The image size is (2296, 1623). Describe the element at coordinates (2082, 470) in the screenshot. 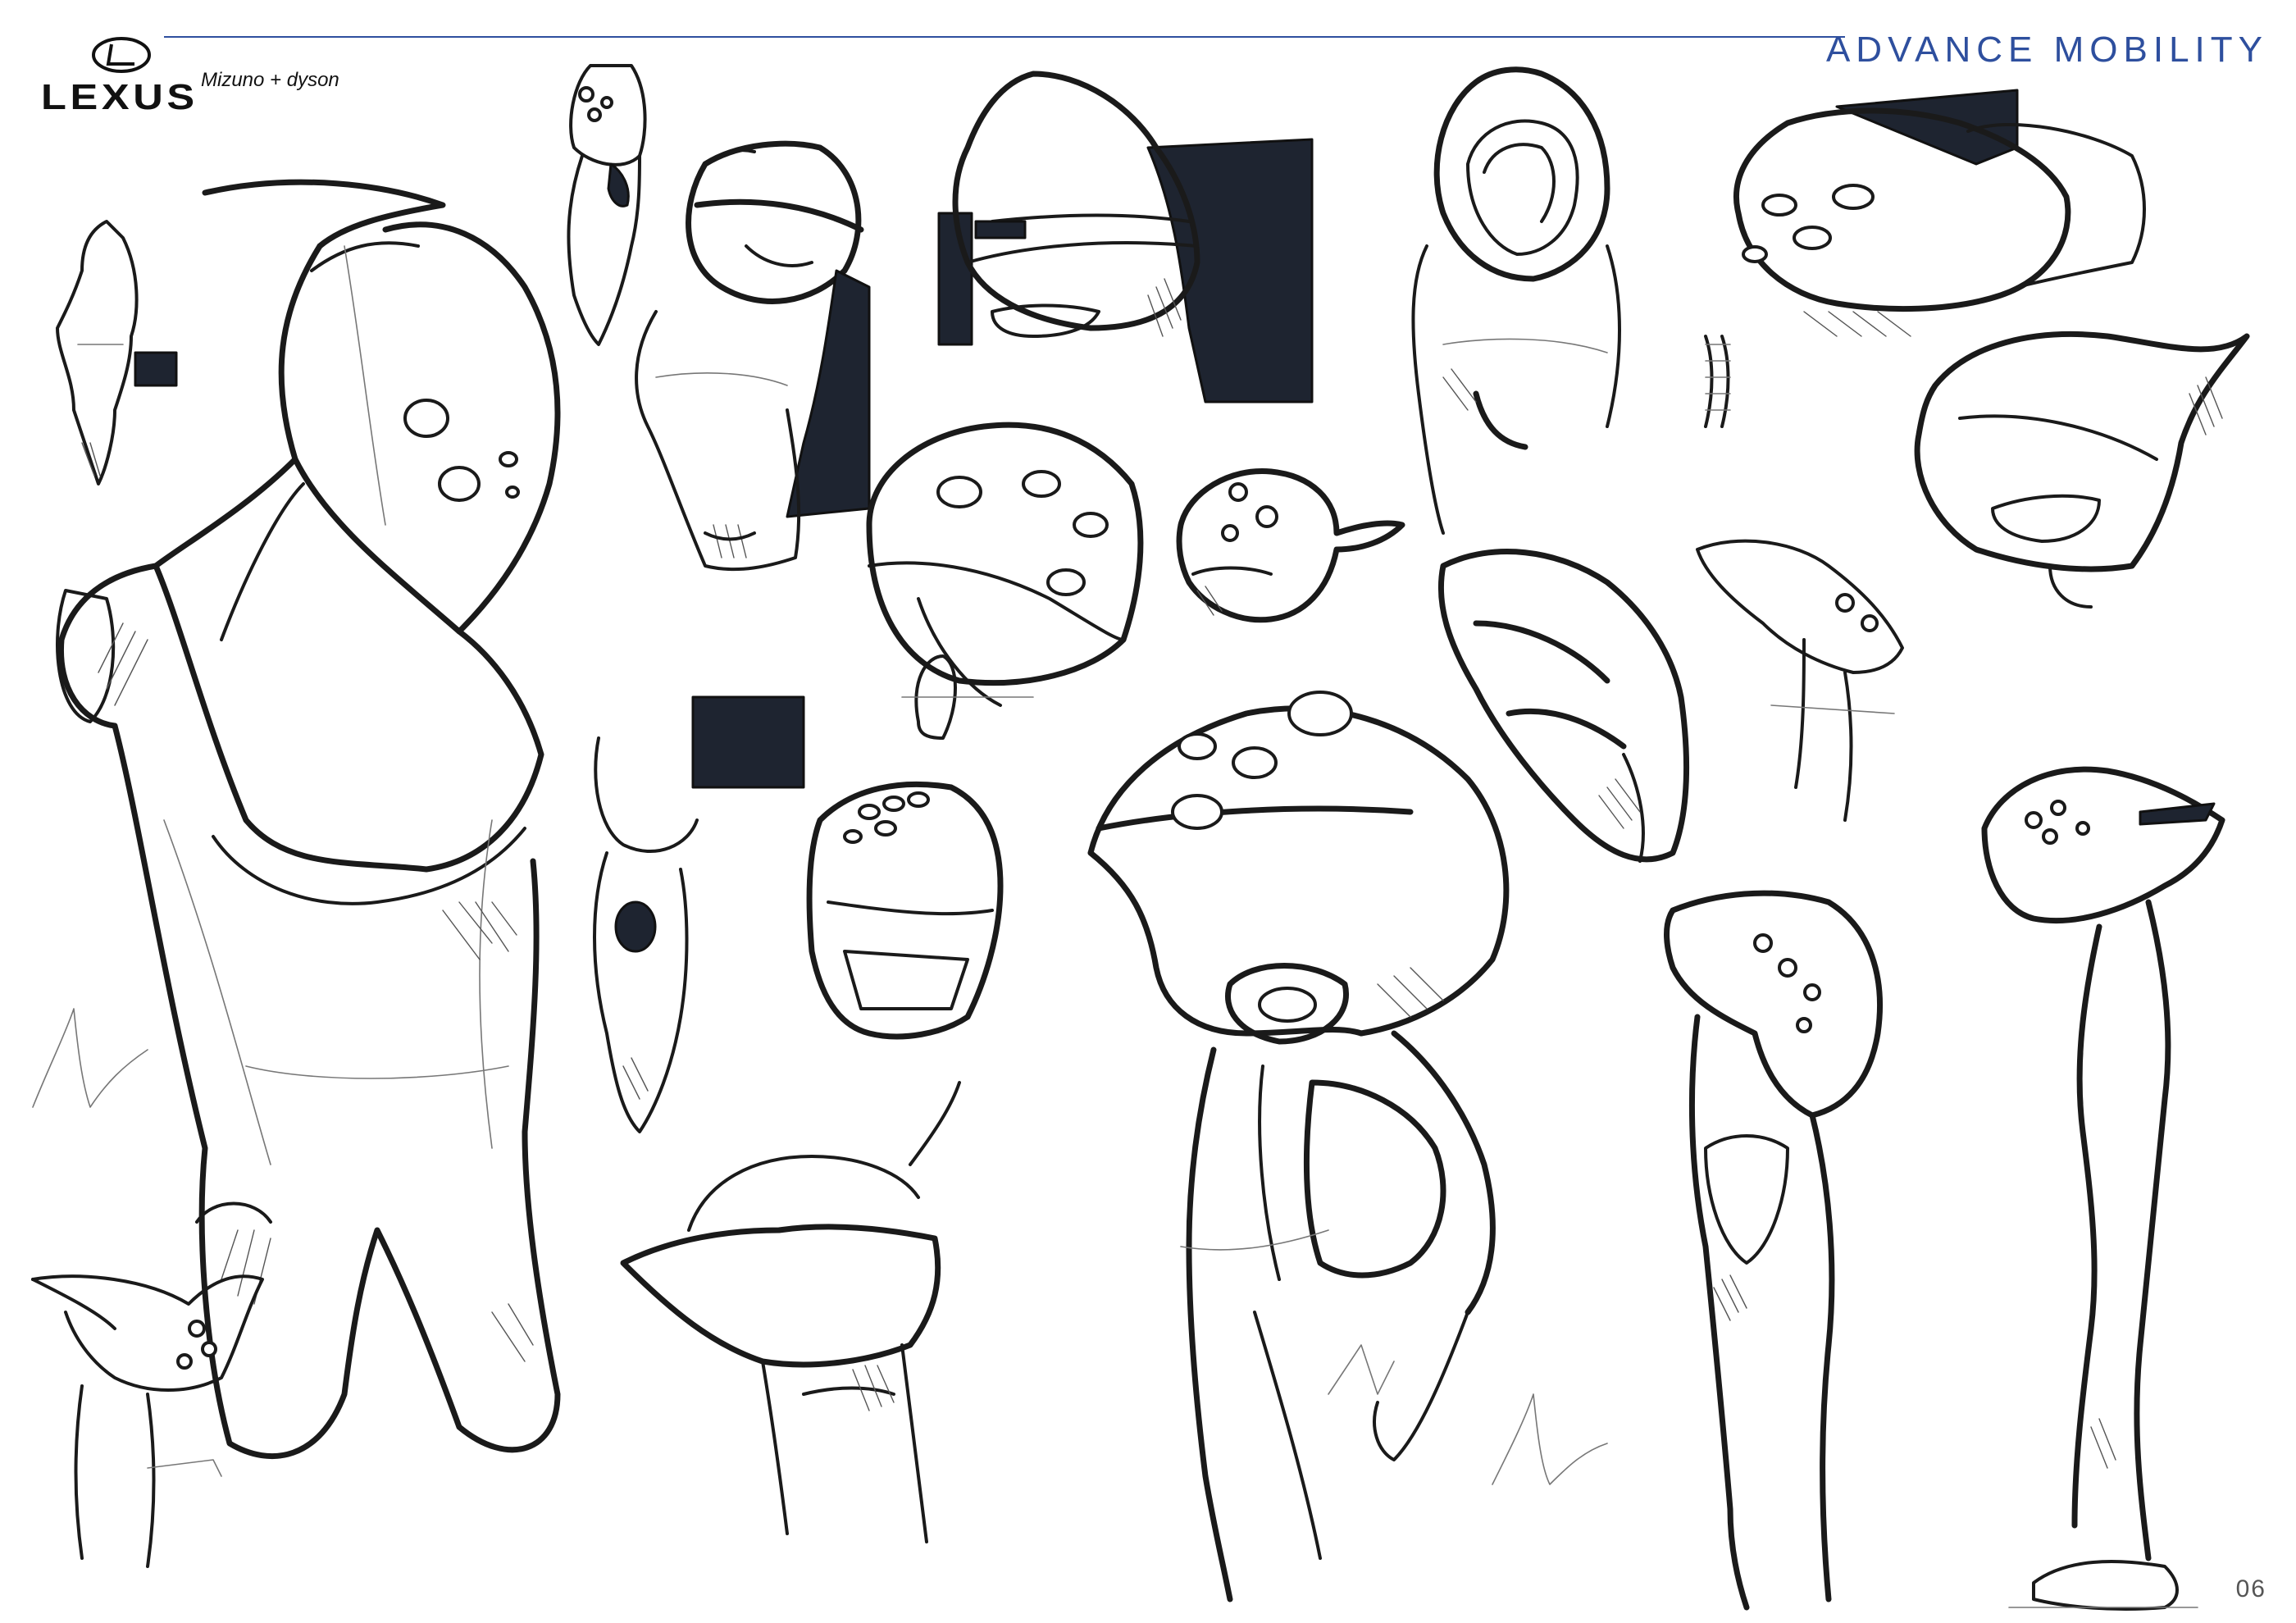

I see `sketch-finned-helmet` at that location.